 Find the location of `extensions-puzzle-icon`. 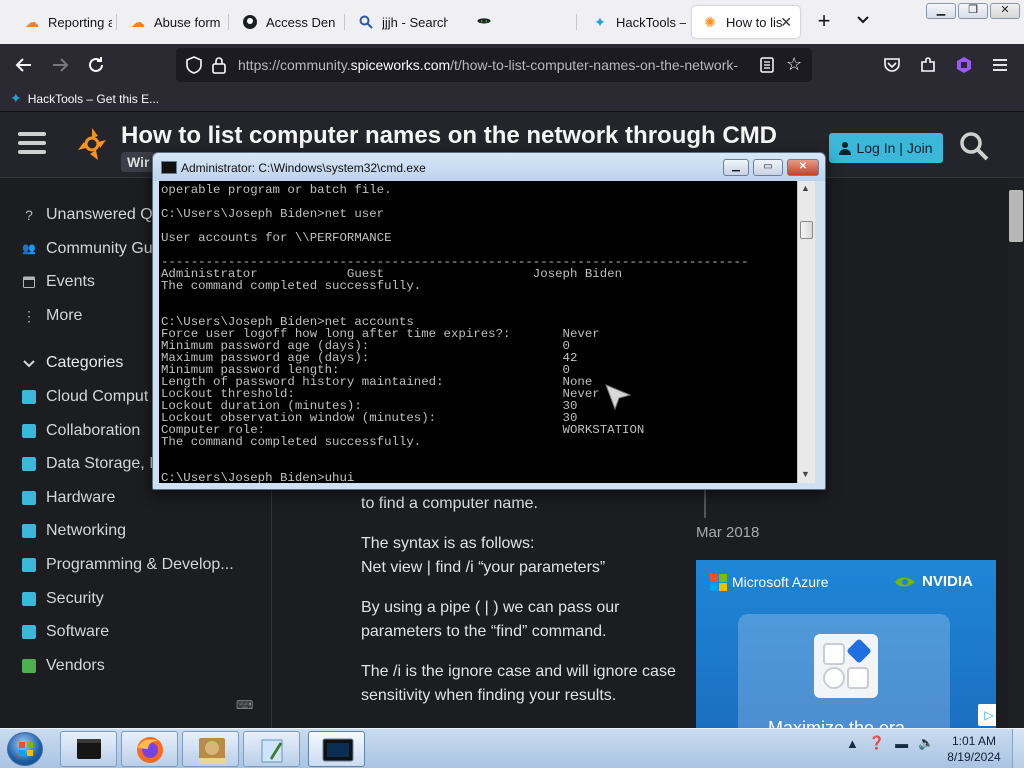

extensions-puzzle-icon is located at coordinates (928, 65).